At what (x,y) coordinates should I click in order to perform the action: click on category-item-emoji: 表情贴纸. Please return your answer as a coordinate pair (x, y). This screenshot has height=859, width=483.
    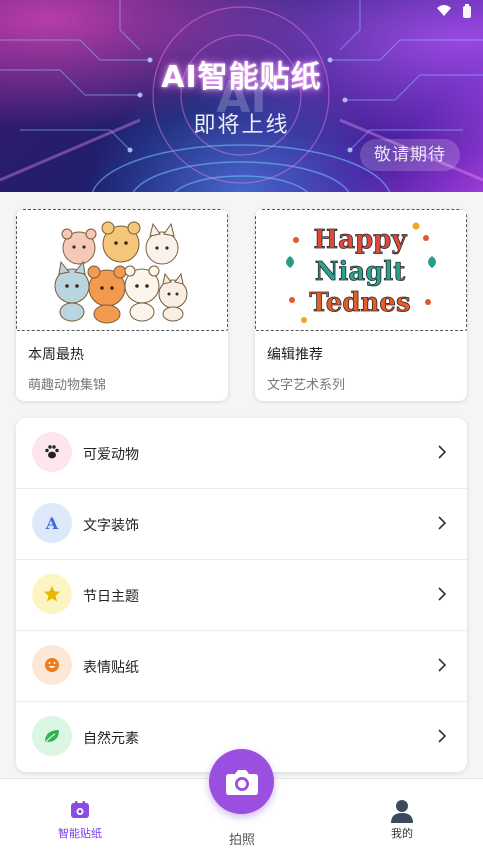
    Looking at the image, I should click on (241, 666).